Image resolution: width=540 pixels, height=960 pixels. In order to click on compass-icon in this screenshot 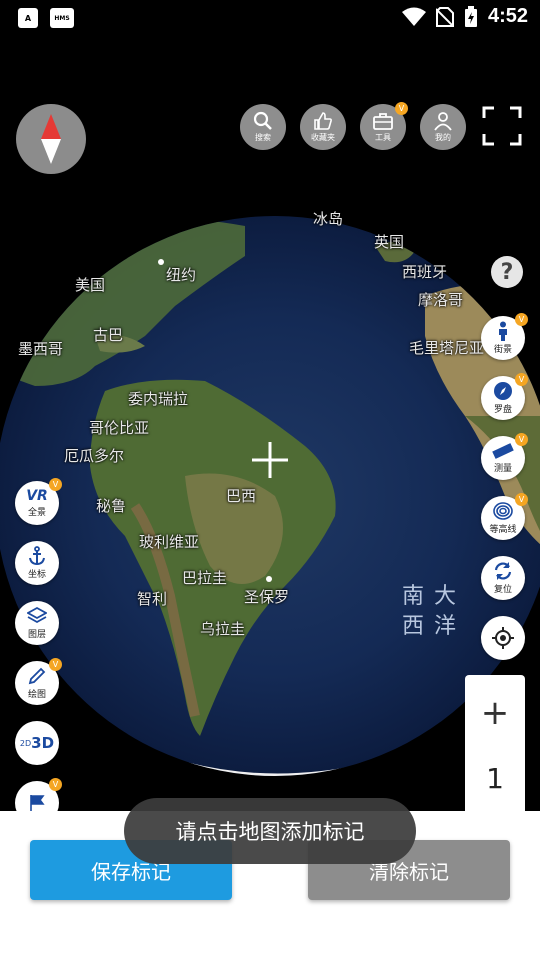, I will do `click(503, 391)`.